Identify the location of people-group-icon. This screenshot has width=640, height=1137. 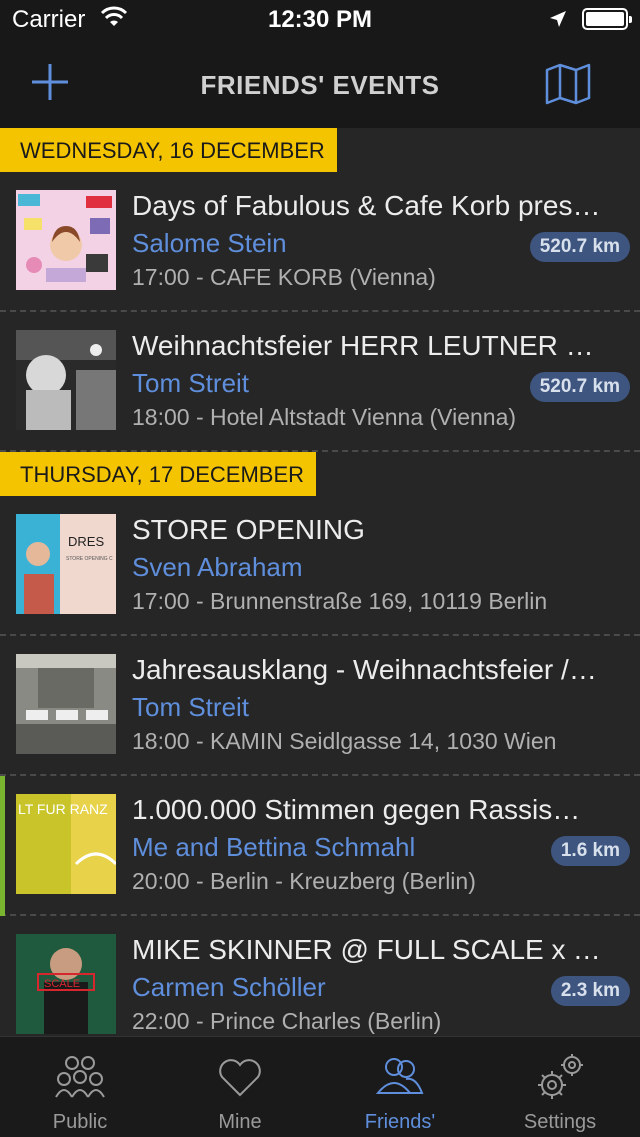
(80, 1077).